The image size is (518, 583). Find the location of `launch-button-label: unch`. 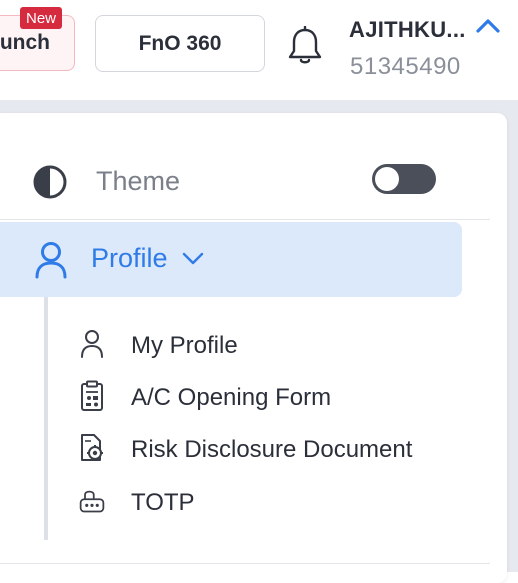

launch-button-label: unch is located at coordinates (25, 42).